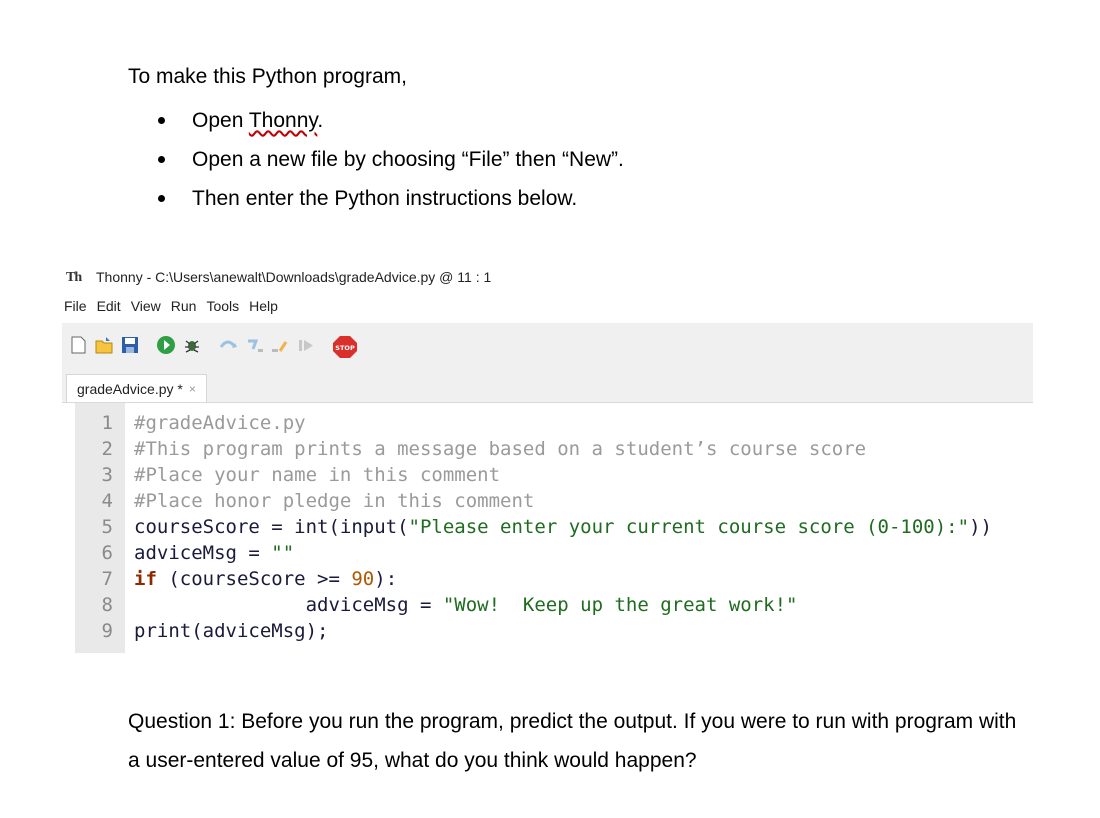 This screenshot has width=1100, height=818. I want to click on stop-label: STOP, so click(345, 348).